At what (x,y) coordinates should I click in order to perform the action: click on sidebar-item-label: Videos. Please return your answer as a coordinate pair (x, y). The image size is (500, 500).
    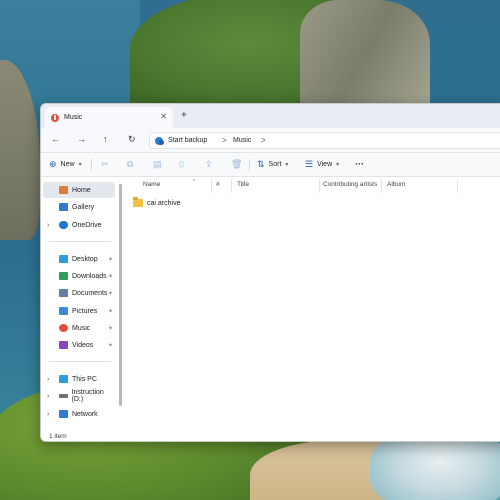
    Looking at the image, I should click on (83, 345).